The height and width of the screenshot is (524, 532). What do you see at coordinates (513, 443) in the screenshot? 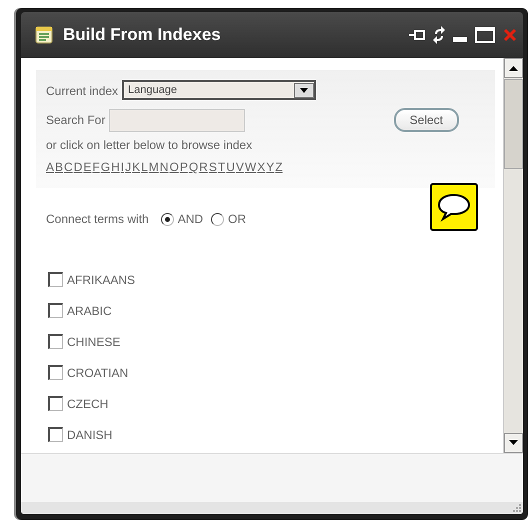
I see `scroll-down-icon` at bounding box center [513, 443].